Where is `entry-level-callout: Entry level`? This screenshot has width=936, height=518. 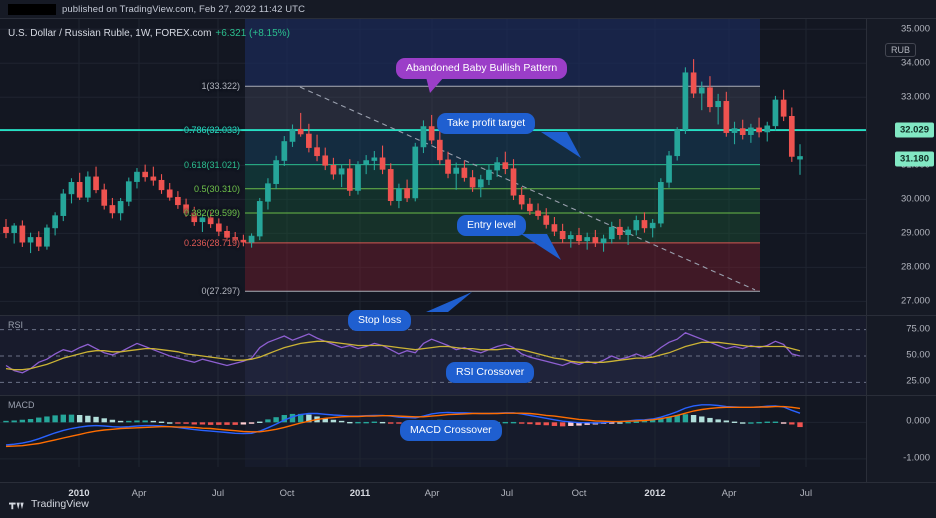
entry-level-callout: Entry level is located at coordinates (492, 226).